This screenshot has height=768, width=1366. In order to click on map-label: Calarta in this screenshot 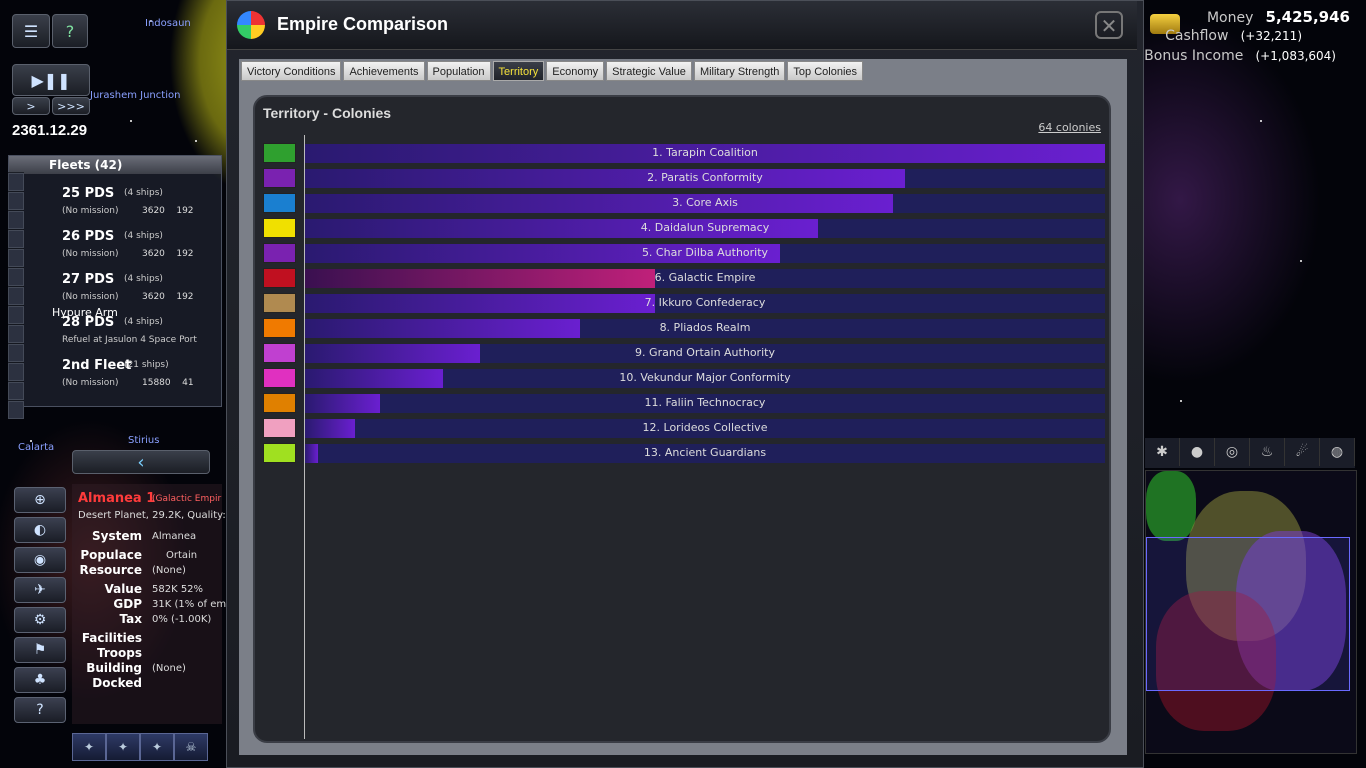, I will do `click(36, 447)`.